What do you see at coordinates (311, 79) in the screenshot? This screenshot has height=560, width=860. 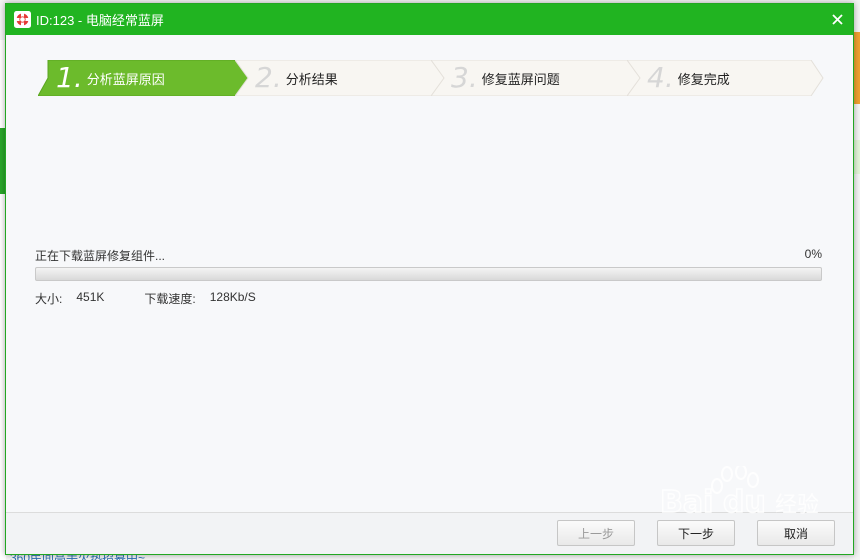 I see `step-2-label: 分析结果` at bounding box center [311, 79].